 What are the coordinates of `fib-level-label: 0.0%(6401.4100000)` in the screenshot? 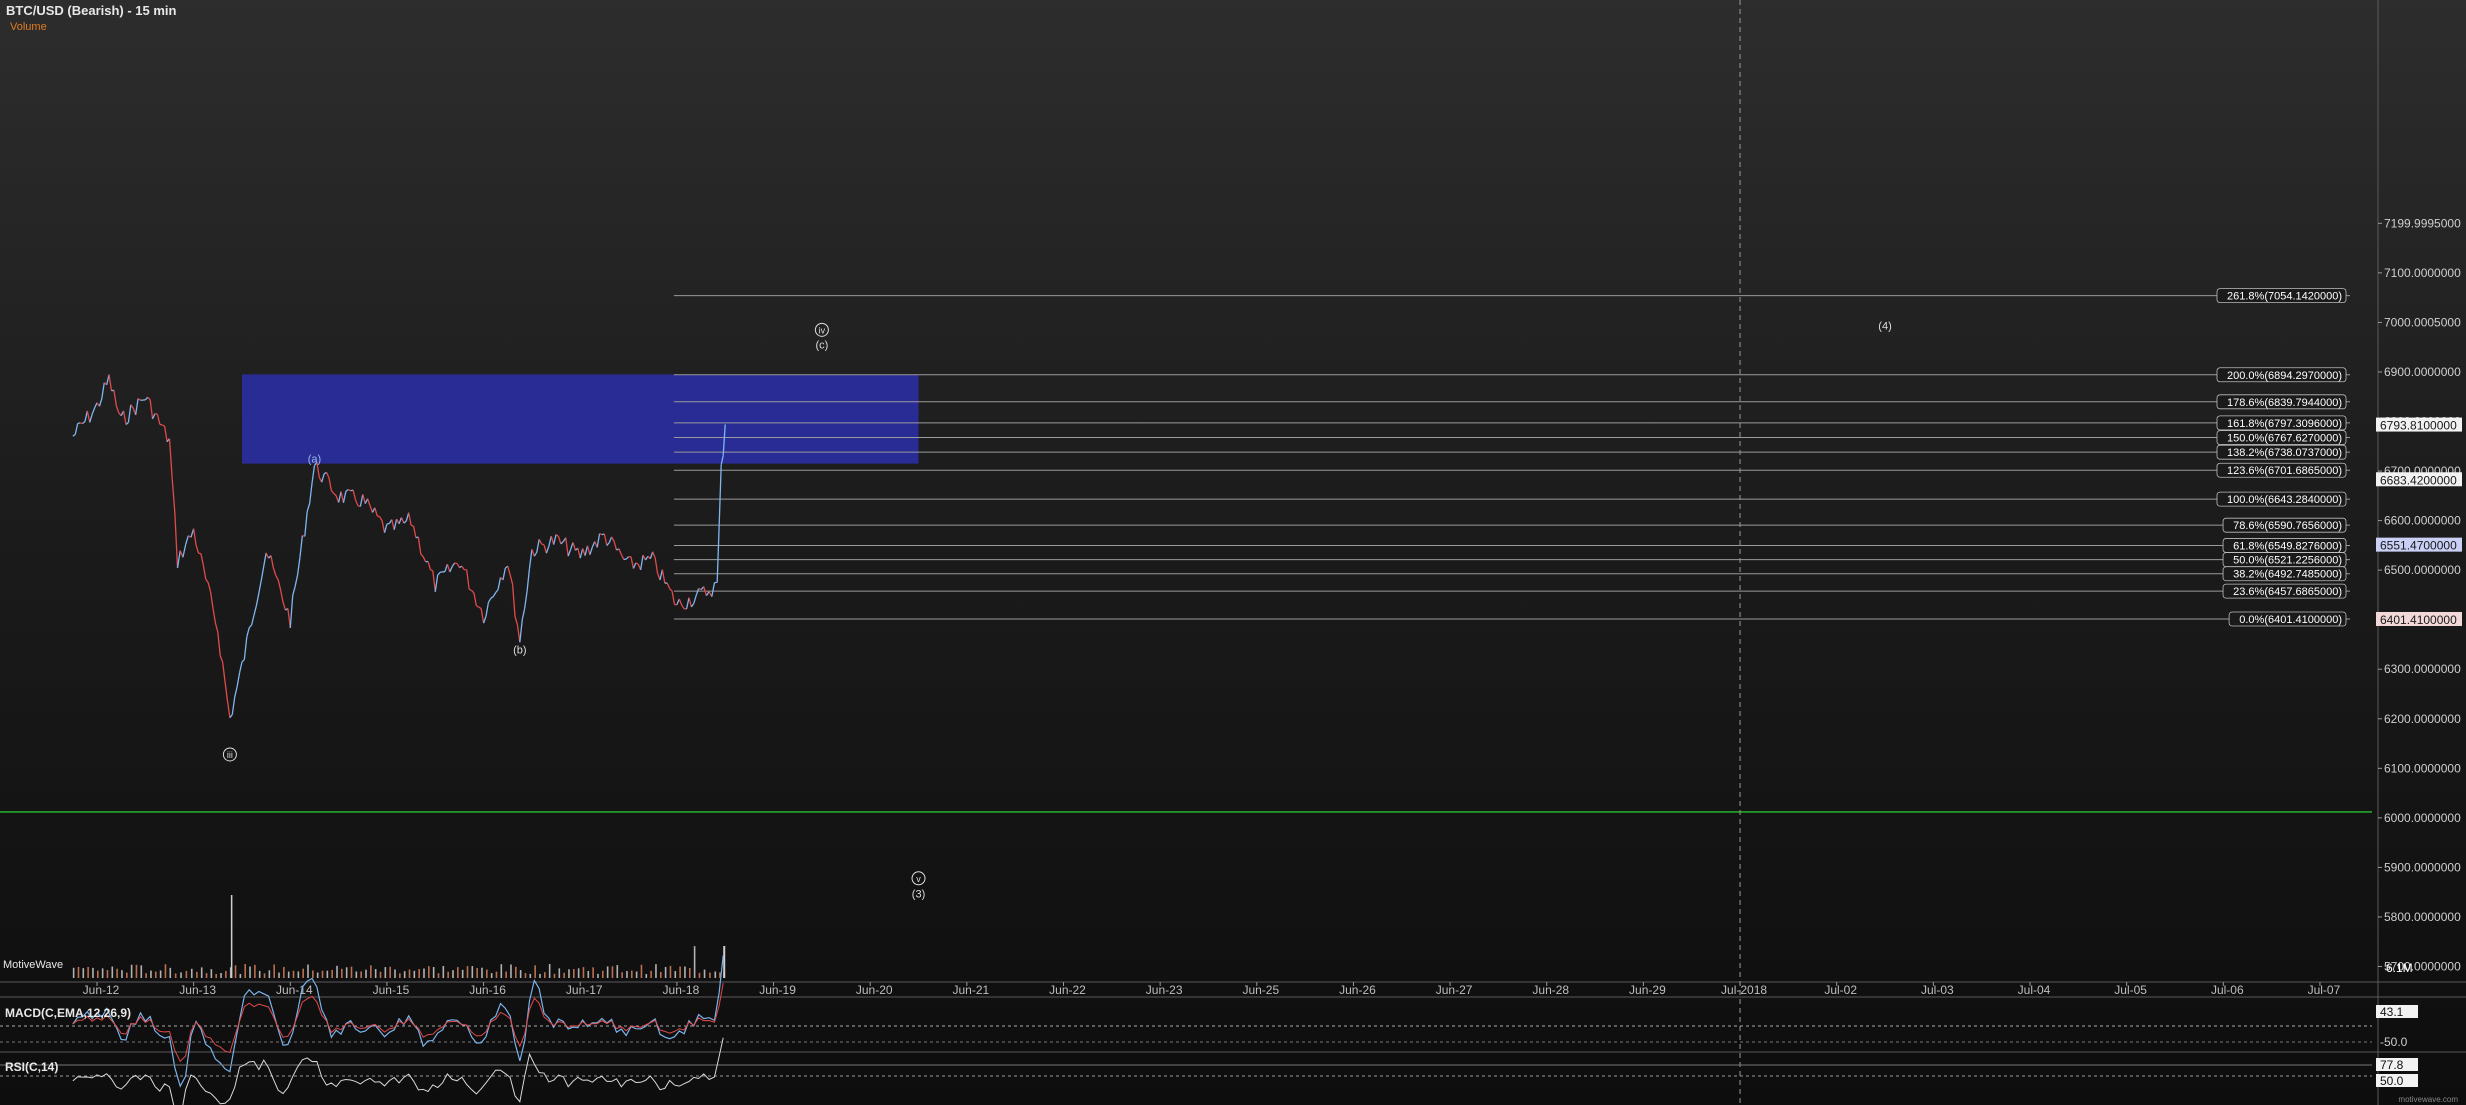 It's located at (2290, 620).